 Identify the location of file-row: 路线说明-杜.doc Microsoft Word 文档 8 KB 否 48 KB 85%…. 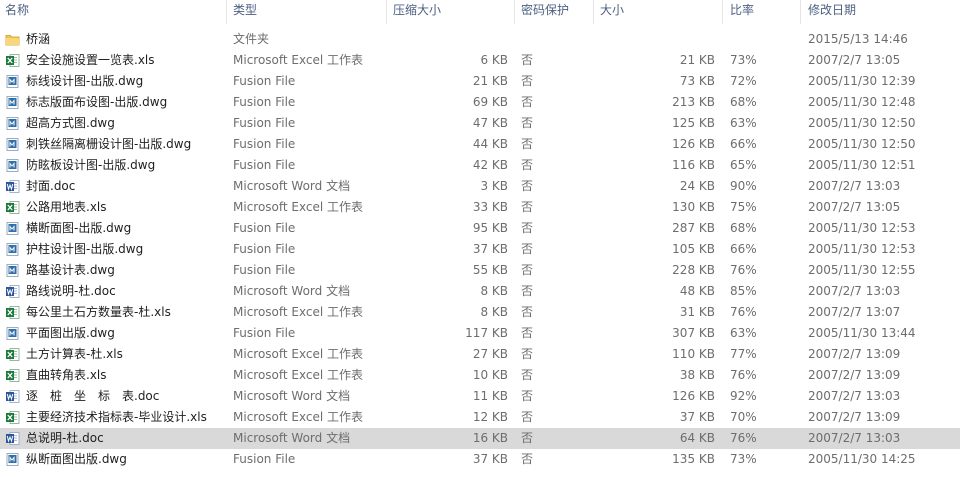
(480, 291).